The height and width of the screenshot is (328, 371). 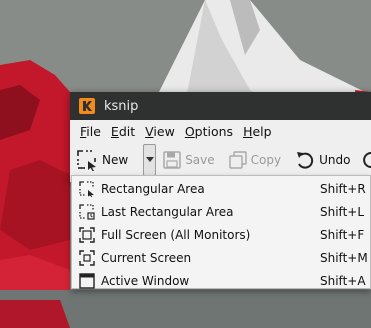 What do you see at coordinates (115, 160) in the screenshot?
I see `new-label: New` at bounding box center [115, 160].